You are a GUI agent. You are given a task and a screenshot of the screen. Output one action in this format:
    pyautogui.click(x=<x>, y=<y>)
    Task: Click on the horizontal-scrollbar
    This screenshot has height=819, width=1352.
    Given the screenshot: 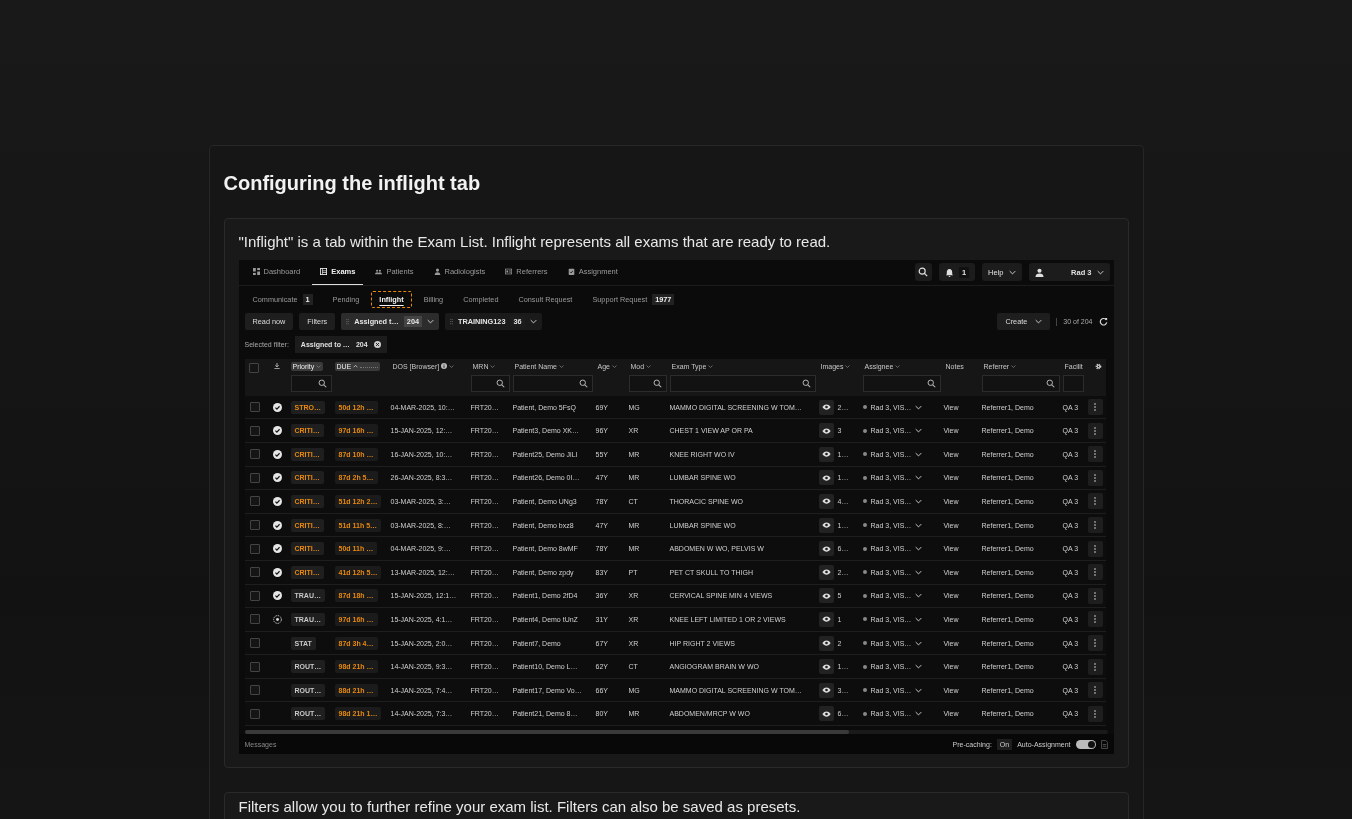 What is the action you would take?
    pyautogui.click(x=676, y=732)
    